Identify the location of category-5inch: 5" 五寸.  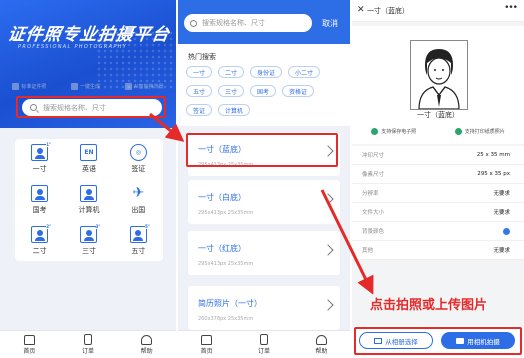
(138, 240).